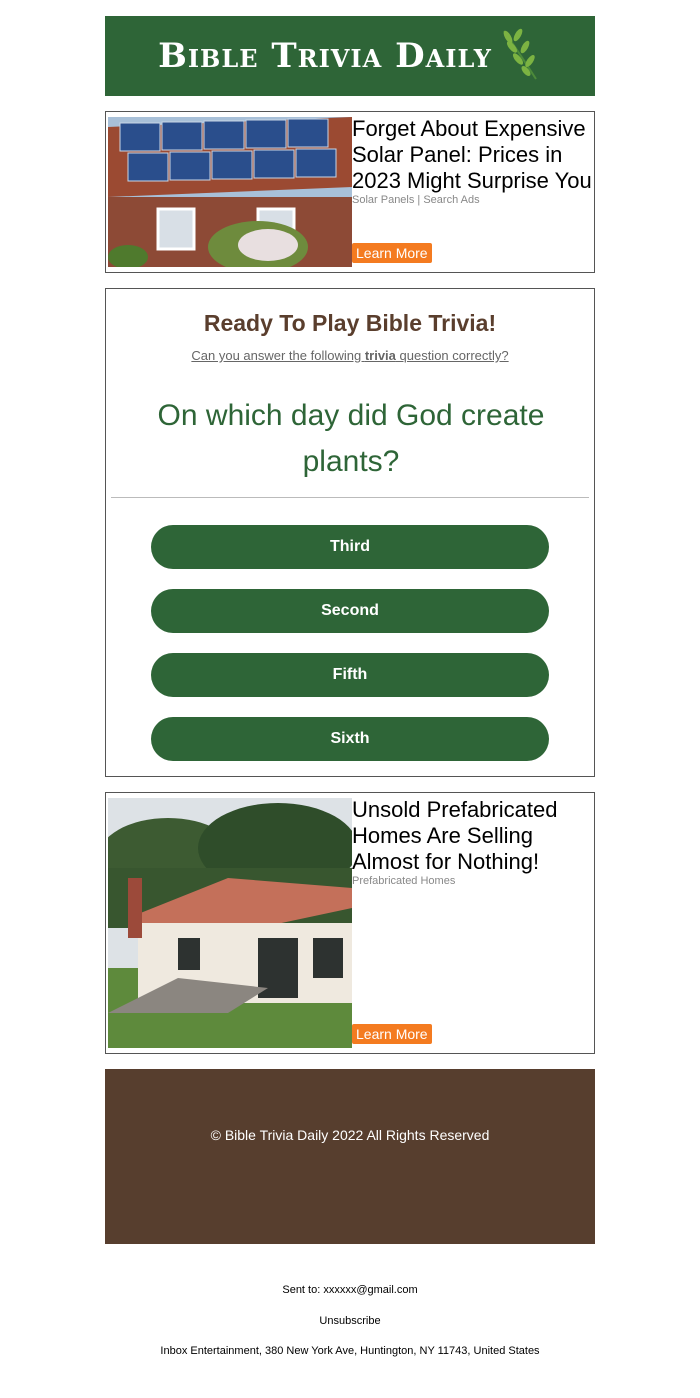 This screenshot has width=700, height=1398. I want to click on answer-button-sixth: Sixth, so click(350, 739).